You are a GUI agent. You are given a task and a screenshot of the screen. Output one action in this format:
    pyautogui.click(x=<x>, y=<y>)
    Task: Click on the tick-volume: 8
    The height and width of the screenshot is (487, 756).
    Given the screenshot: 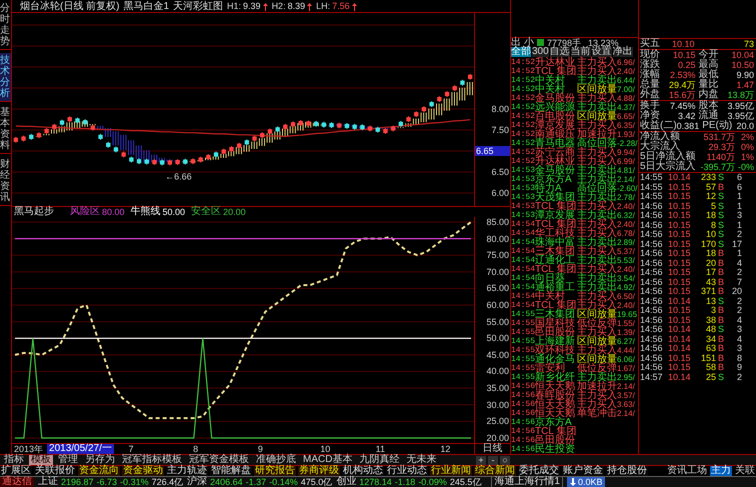 What is the action you would take?
    pyautogui.click(x=713, y=225)
    